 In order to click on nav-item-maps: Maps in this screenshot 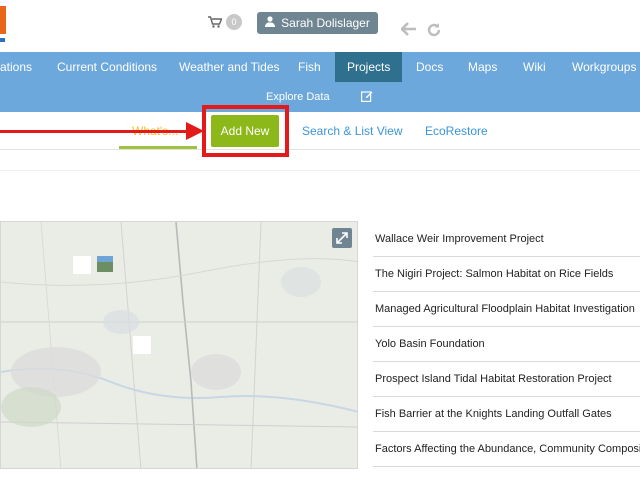, I will do `click(482, 67)`.